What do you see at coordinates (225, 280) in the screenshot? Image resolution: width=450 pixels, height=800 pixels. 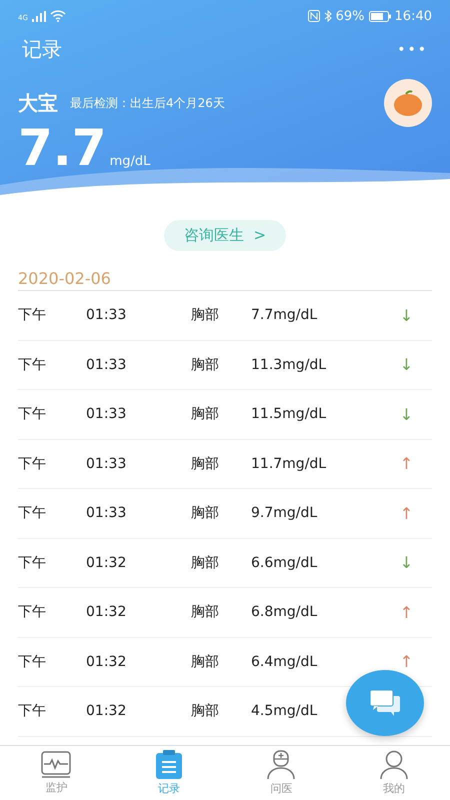 I see `record-date: 2020-02-06` at bounding box center [225, 280].